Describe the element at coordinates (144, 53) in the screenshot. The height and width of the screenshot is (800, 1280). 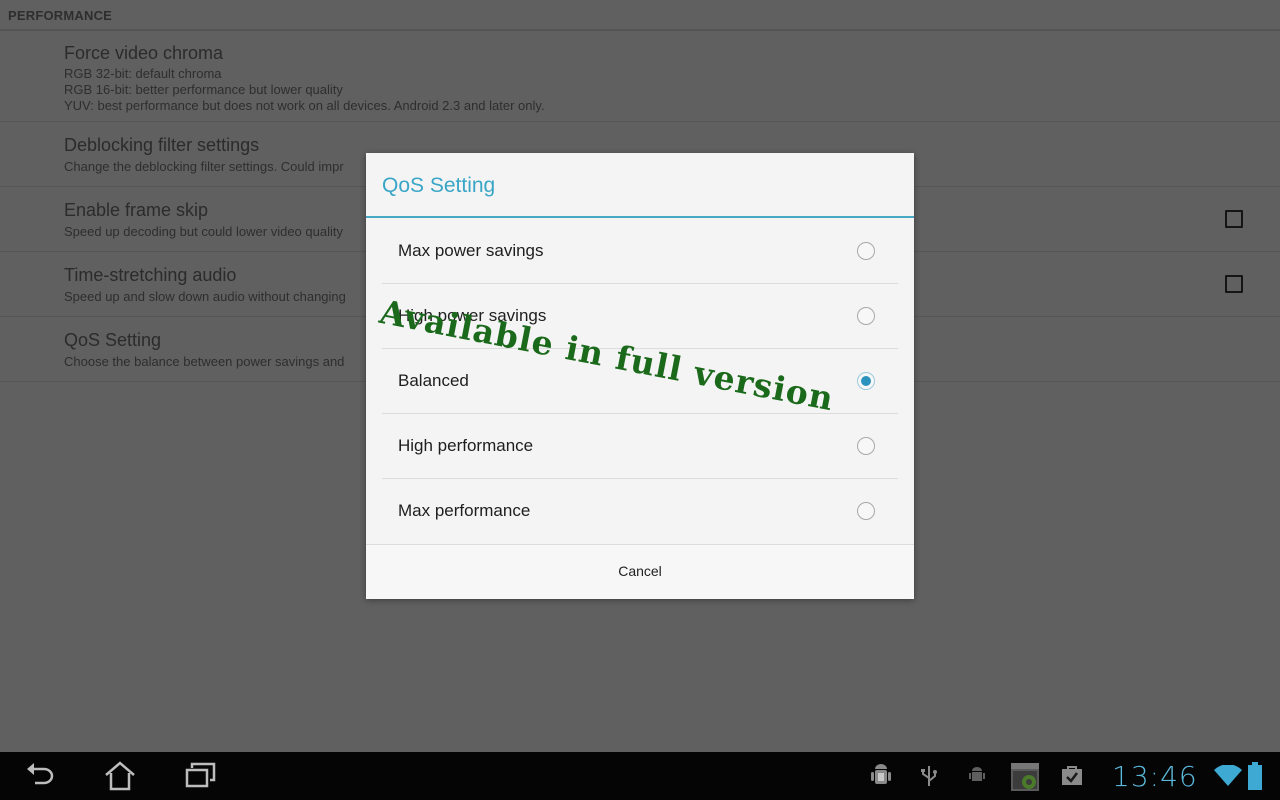
I see `pref-title: Force video chroma` at that location.